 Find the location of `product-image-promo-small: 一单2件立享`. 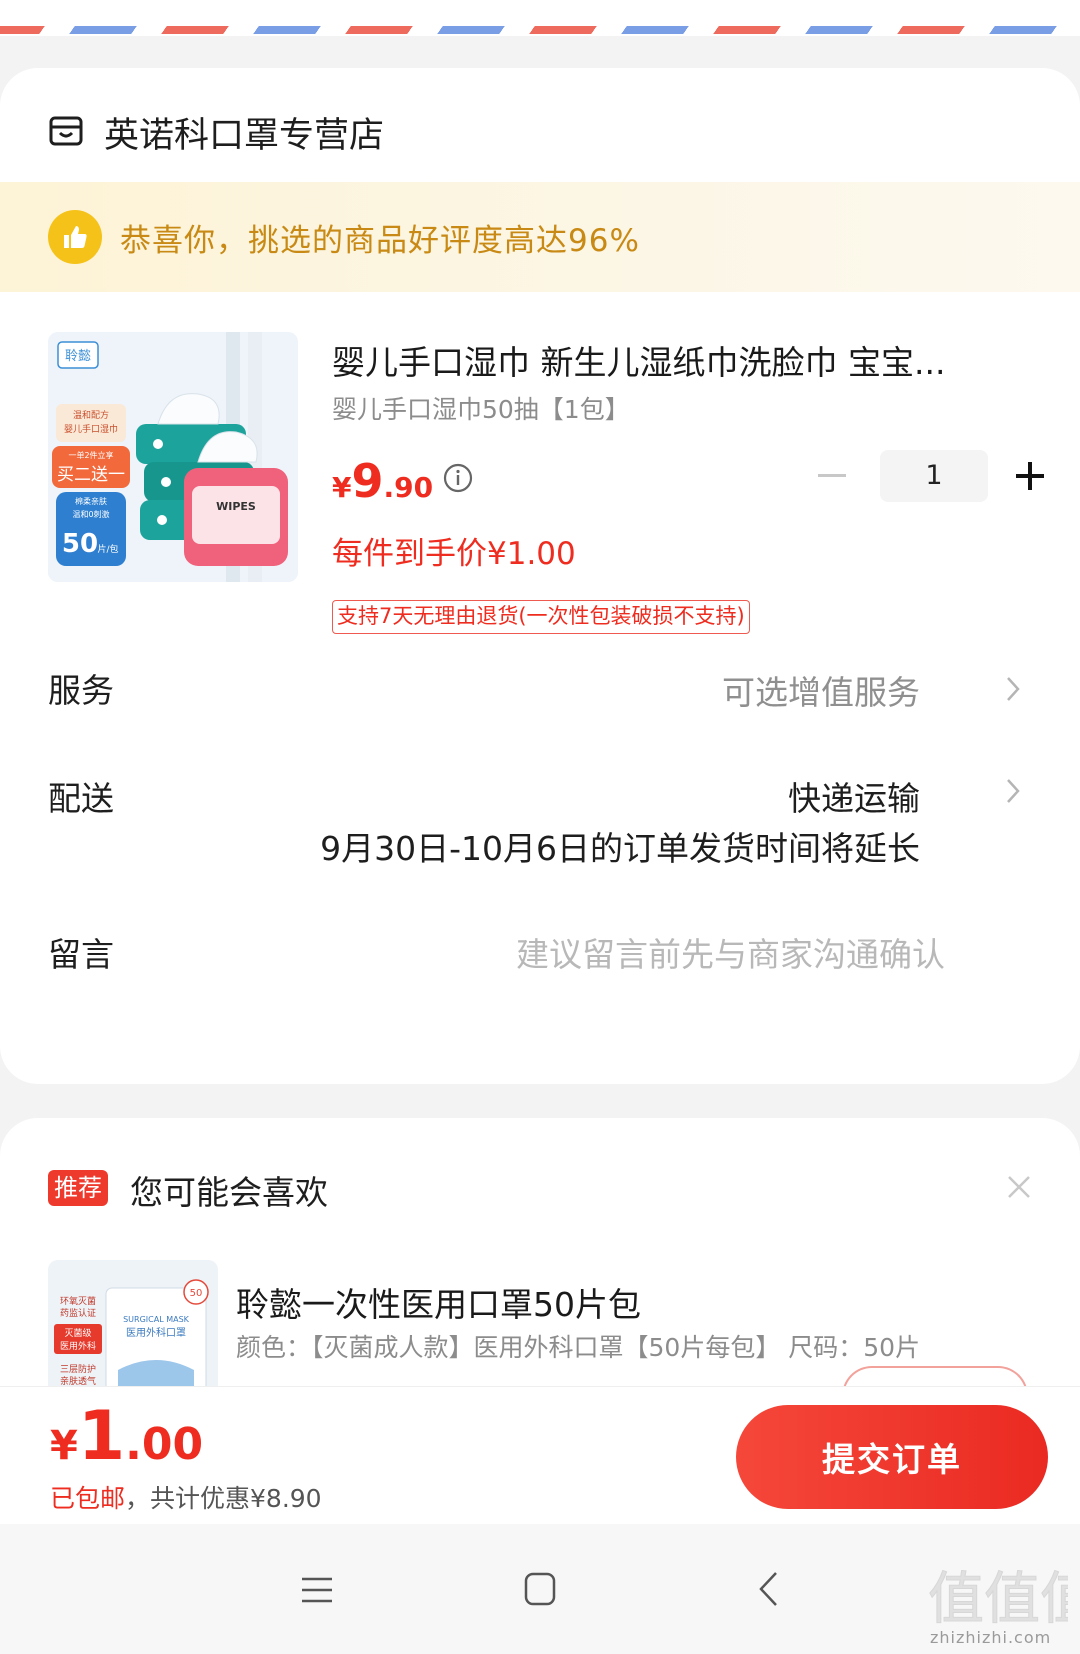

product-image-promo-small: 一单2件立享 is located at coordinates (90, 455).